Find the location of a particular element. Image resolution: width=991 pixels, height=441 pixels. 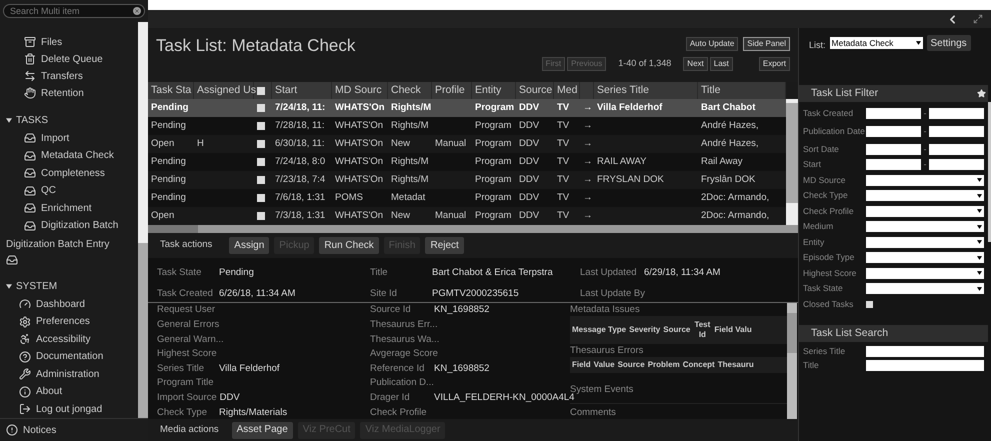

column-header: Profile is located at coordinates (450, 90).